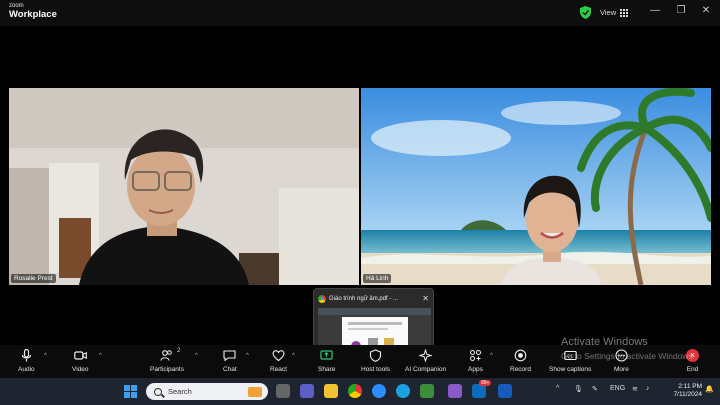  I want to click on search-icon, so click(158, 391).